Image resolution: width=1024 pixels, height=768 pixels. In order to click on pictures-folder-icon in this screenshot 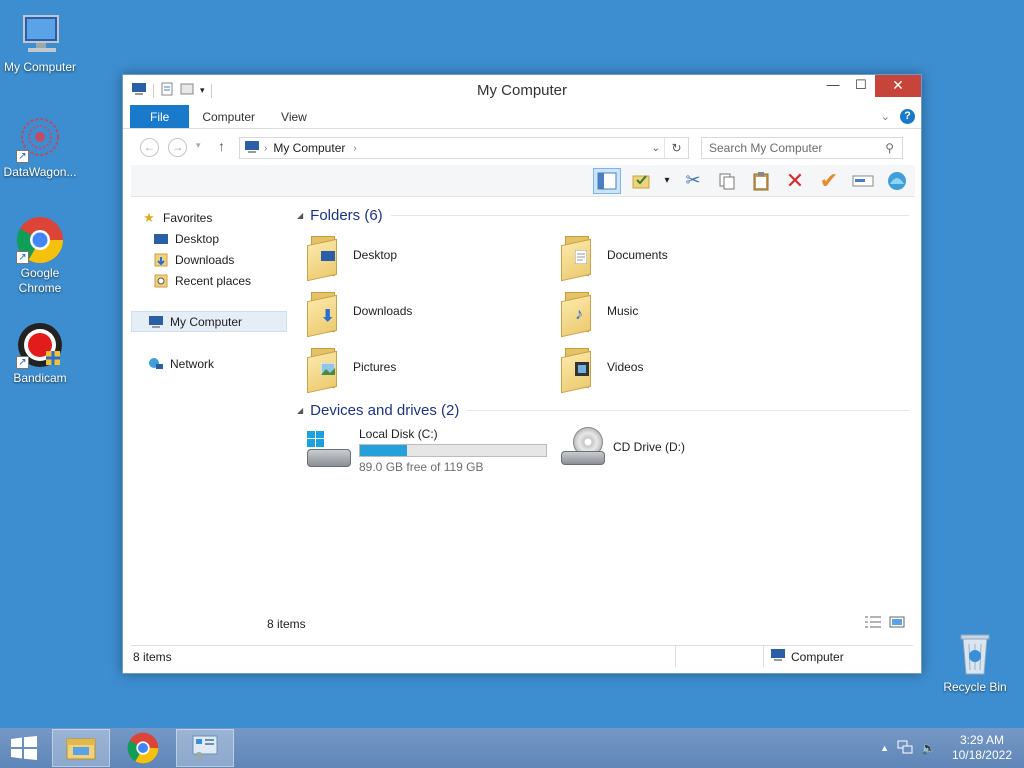, I will do `click(326, 369)`.